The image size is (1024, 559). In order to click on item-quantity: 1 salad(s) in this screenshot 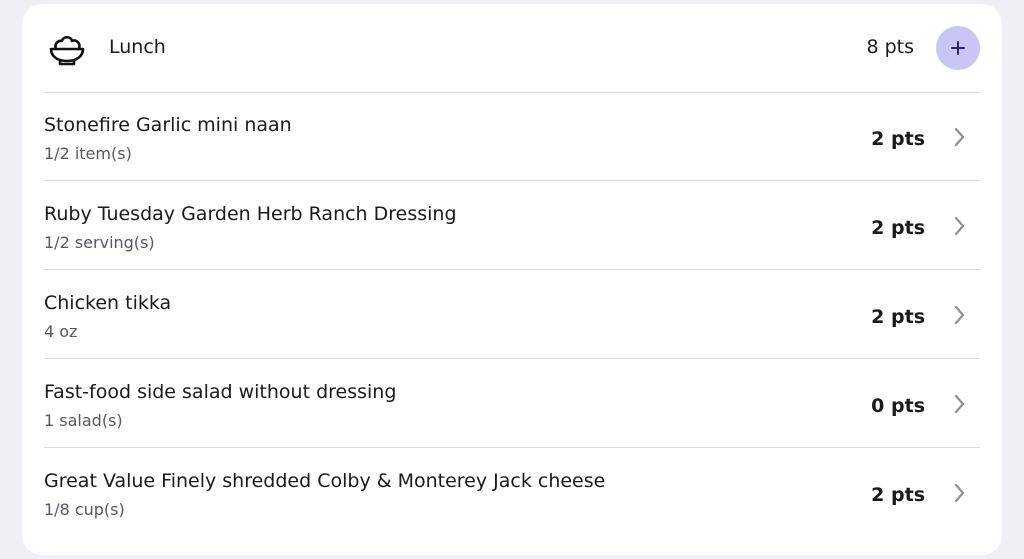, I will do `click(83, 420)`.